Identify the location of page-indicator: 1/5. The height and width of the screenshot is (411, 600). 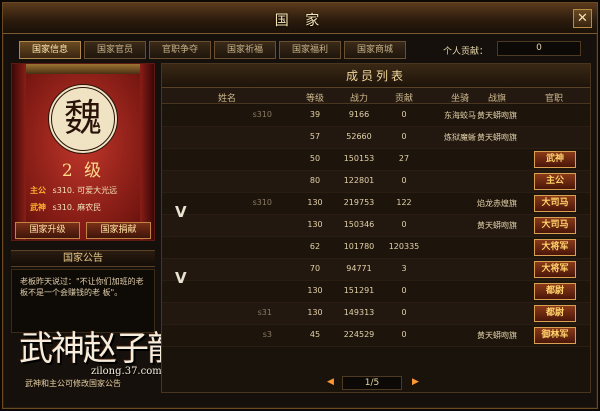
(372, 383).